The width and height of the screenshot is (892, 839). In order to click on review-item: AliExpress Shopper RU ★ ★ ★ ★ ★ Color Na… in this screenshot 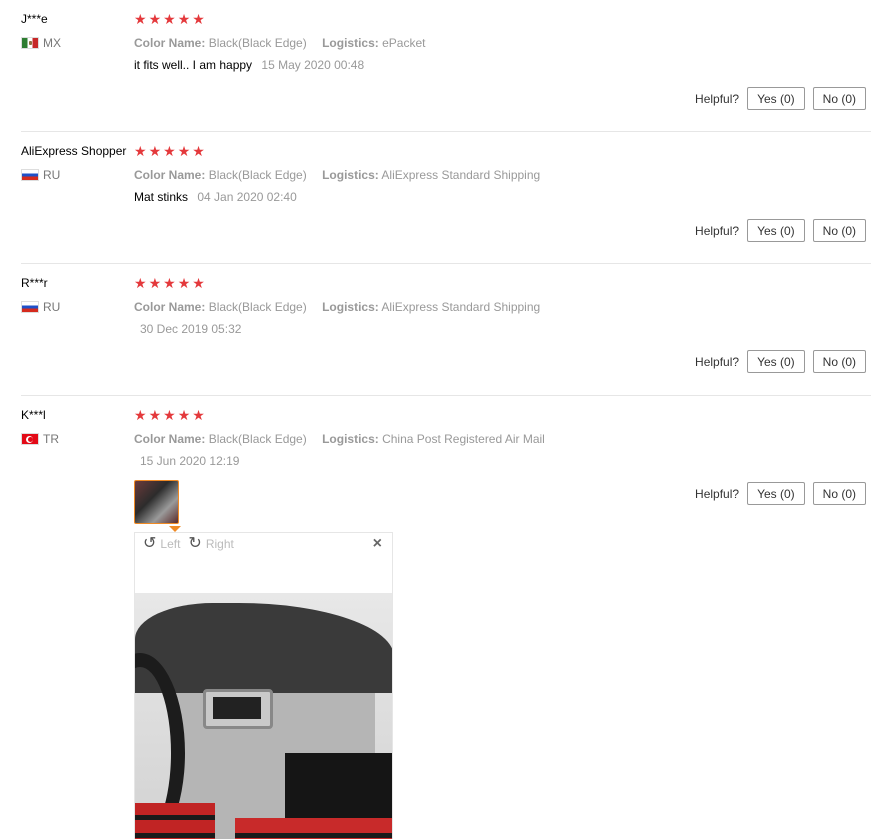, I will do `click(446, 204)`.